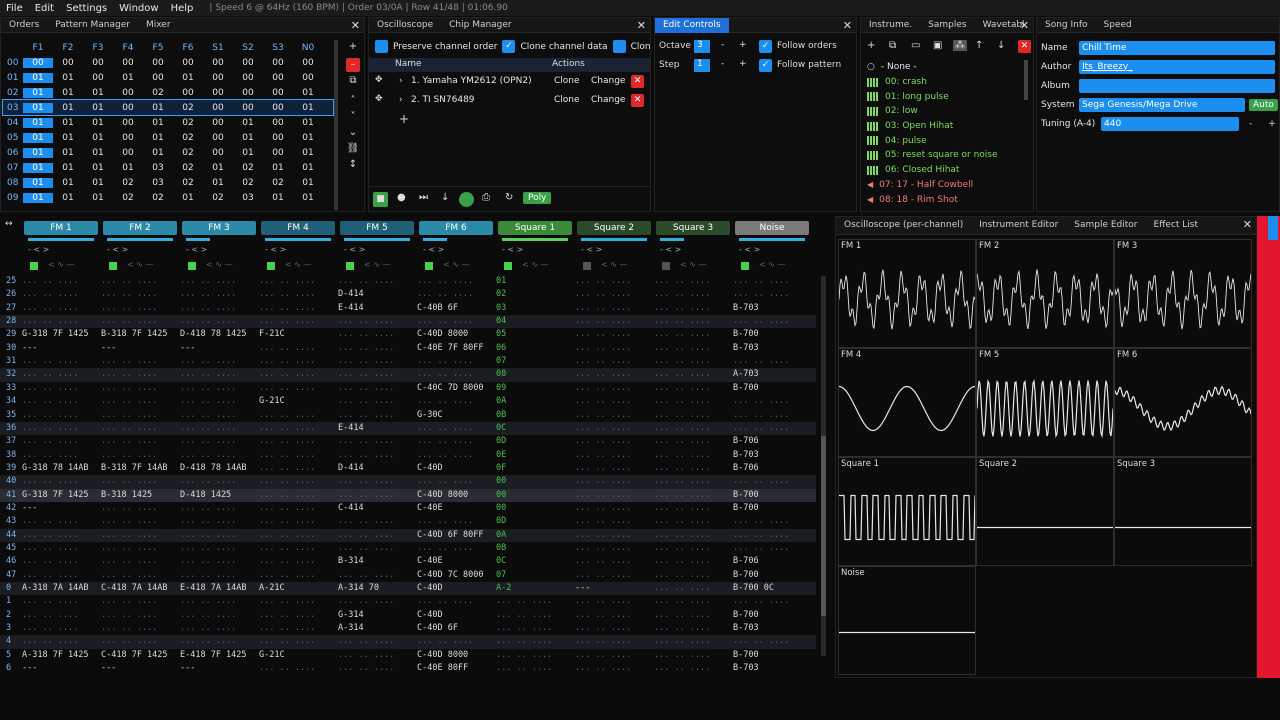 Image resolution: width=1280 pixels, height=720 pixels. What do you see at coordinates (182, 8) in the screenshot?
I see `menu-help: Help` at bounding box center [182, 8].